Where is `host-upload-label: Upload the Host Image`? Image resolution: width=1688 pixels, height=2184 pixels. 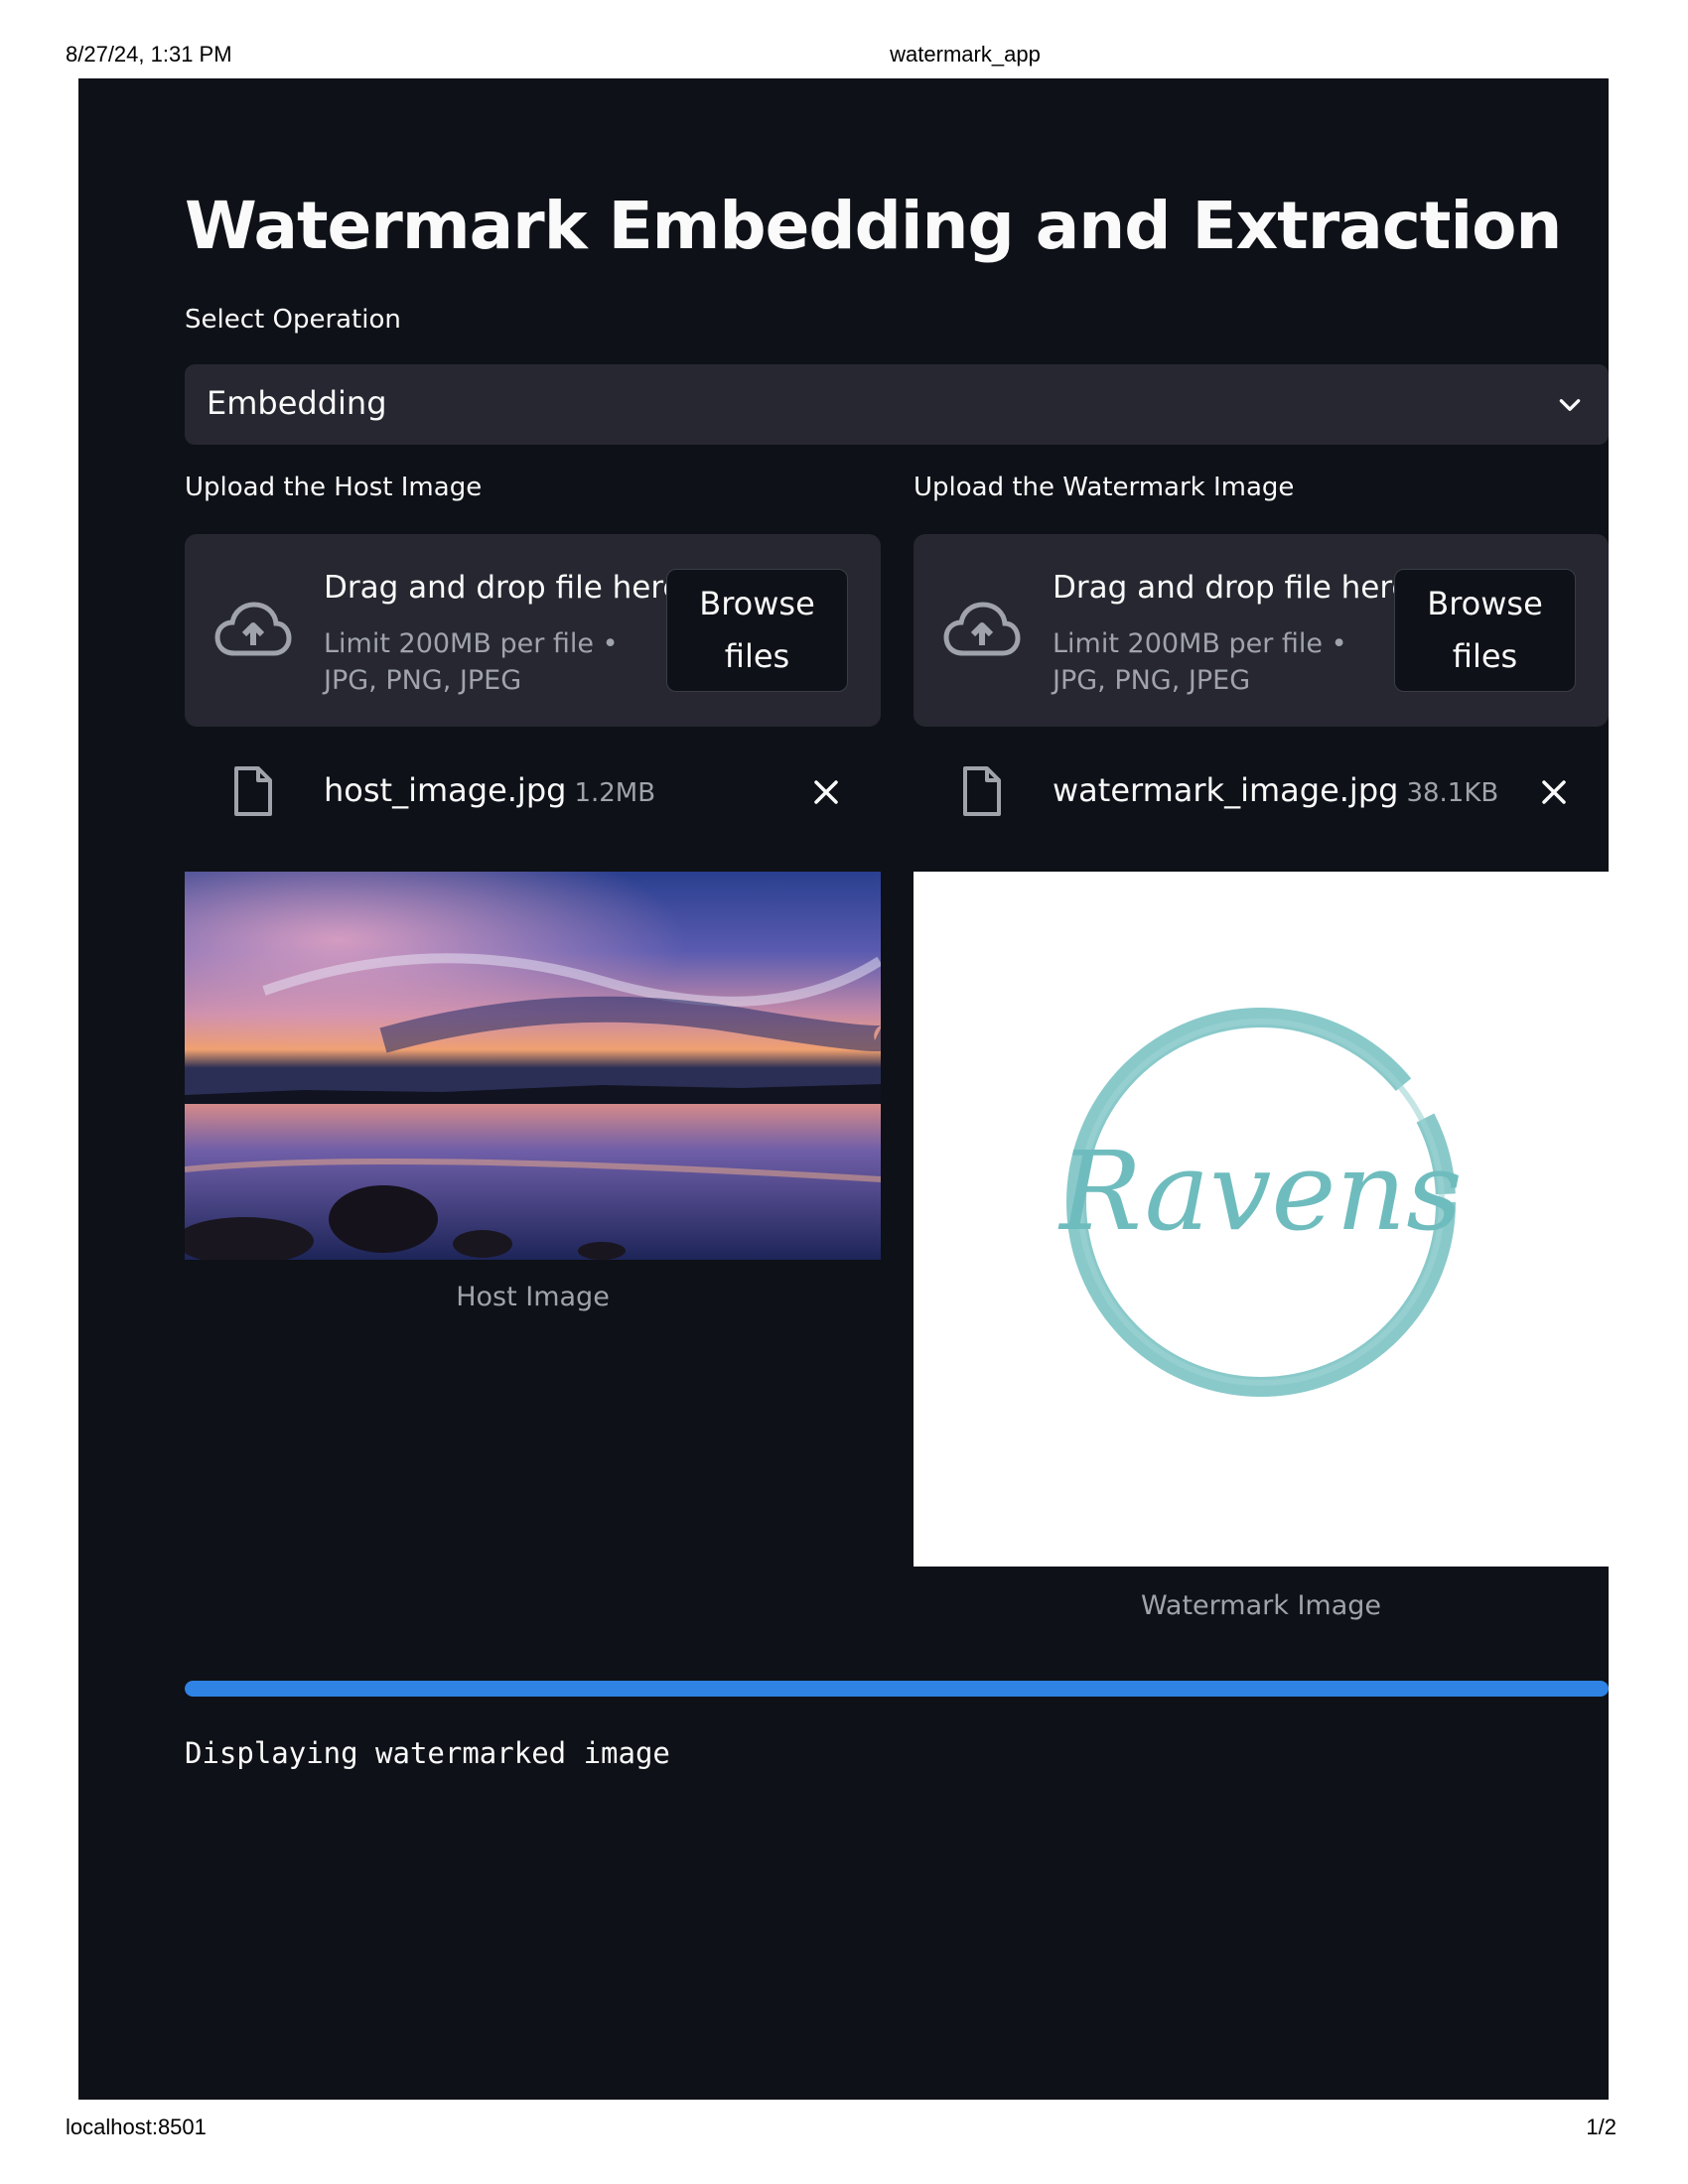 host-upload-label: Upload the Host Image is located at coordinates (334, 487).